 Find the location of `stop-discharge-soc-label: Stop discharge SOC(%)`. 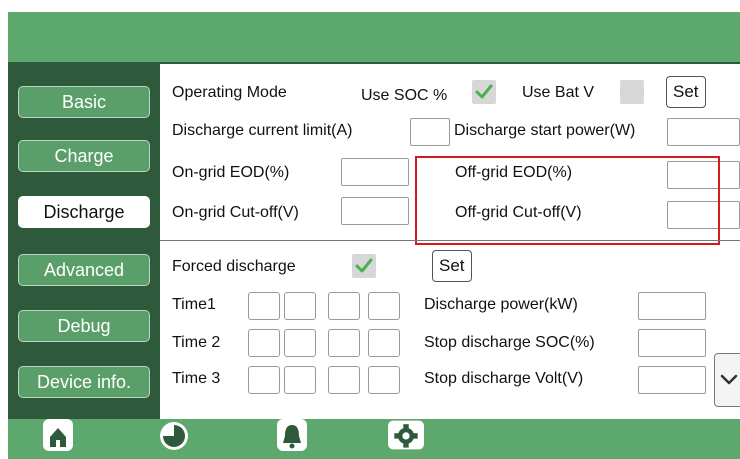

stop-discharge-soc-label: Stop discharge SOC(%) is located at coordinates (509, 342).